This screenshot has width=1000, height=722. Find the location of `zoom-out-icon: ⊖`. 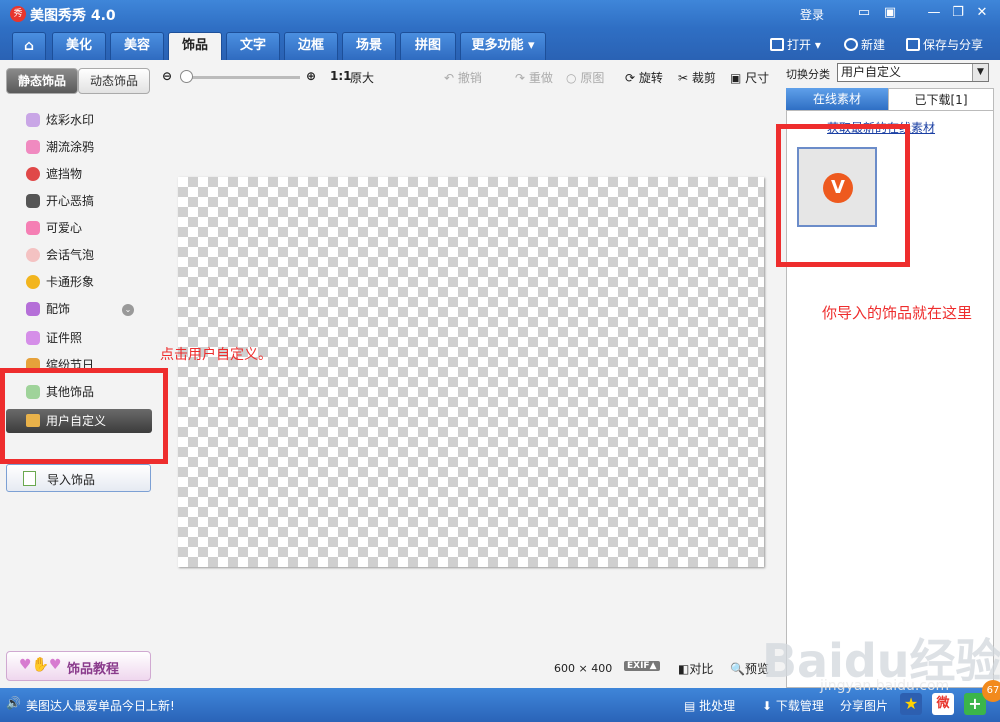

zoom-out-icon: ⊖ is located at coordinates (167, 76).